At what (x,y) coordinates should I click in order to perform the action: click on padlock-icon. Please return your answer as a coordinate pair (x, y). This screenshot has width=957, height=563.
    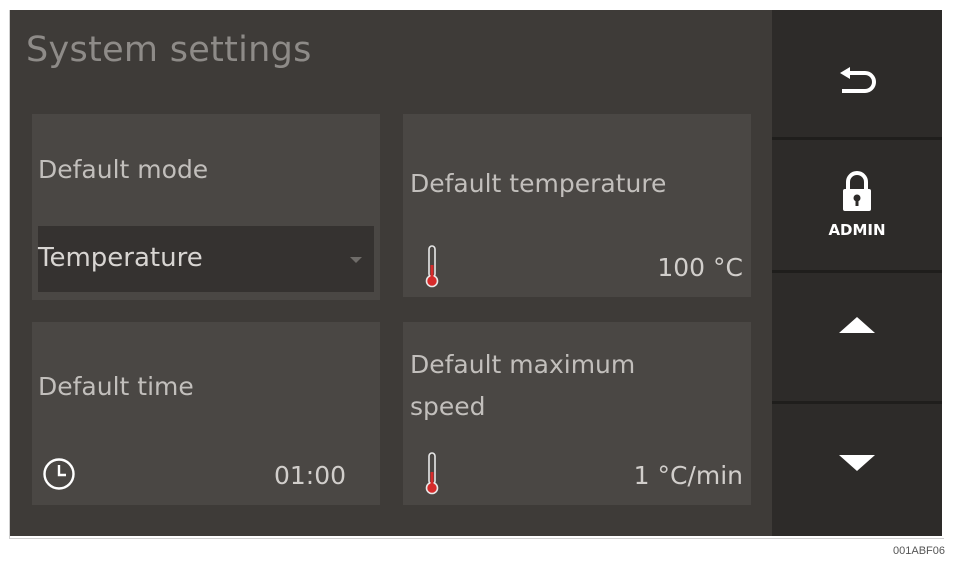
    Looking at the image, I should click on (857, 194).